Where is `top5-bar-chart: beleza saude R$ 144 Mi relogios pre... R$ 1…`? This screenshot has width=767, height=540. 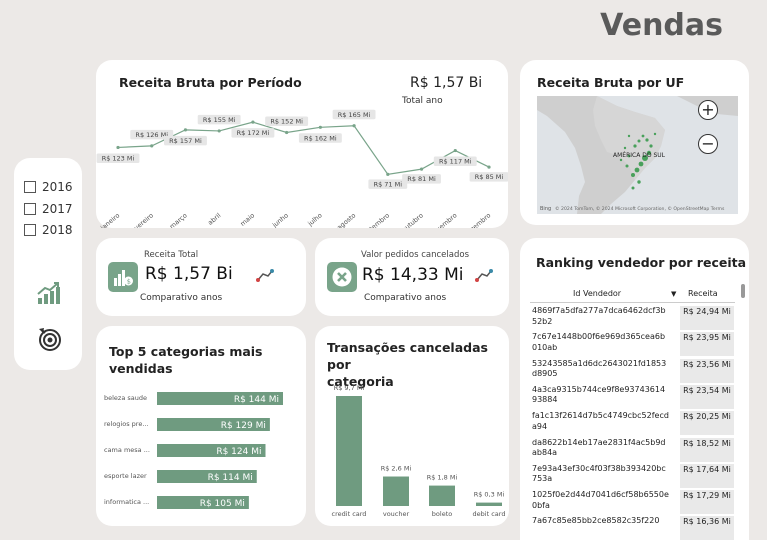 top5-bar-chart: beleza saude R$ 144 Mi relogios pre... R$ 1… is located at coordinates (193, 450).